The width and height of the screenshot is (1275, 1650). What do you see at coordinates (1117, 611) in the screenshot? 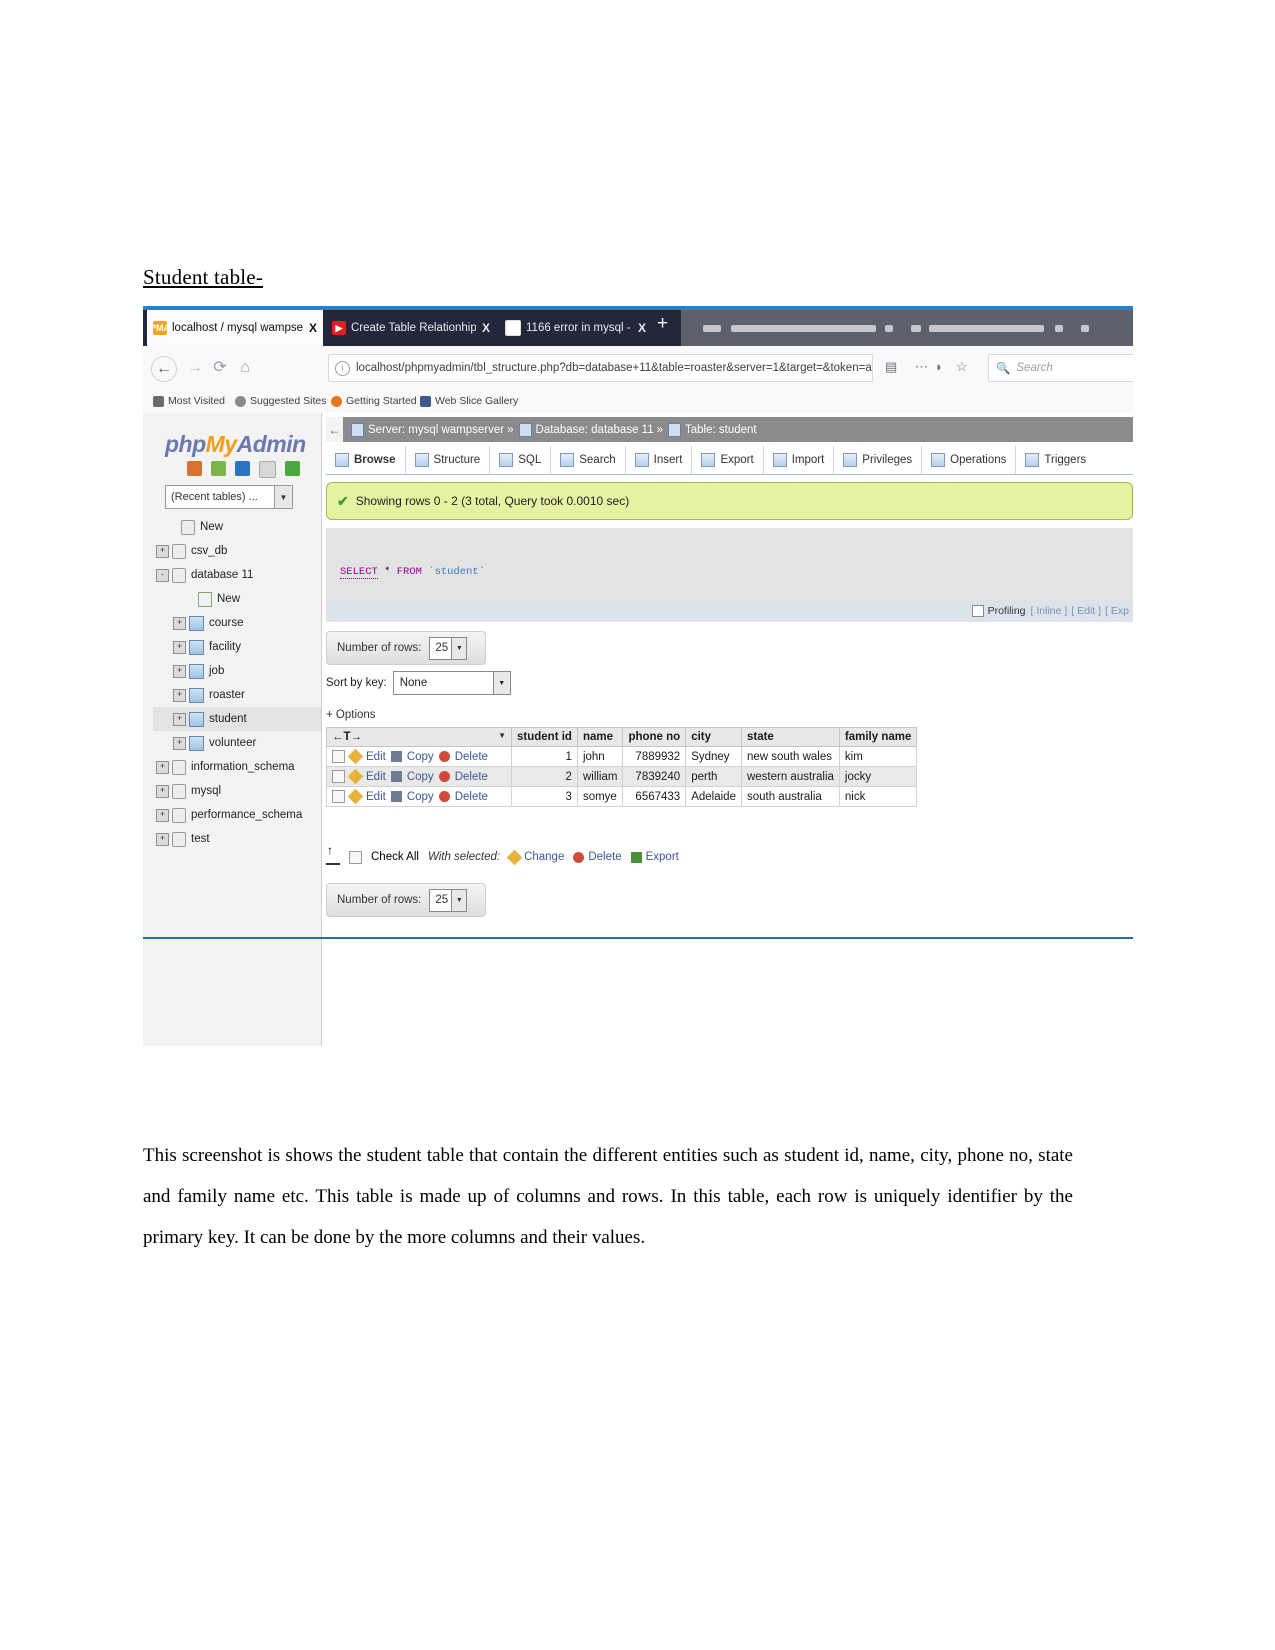
I see `explain-link: [ Exp` at bounding box center [1117, 611].